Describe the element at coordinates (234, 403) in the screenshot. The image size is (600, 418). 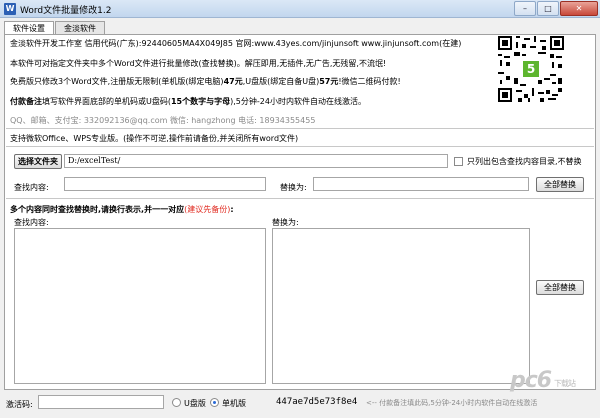
I see `pc-version-label: 单机版` at that location.